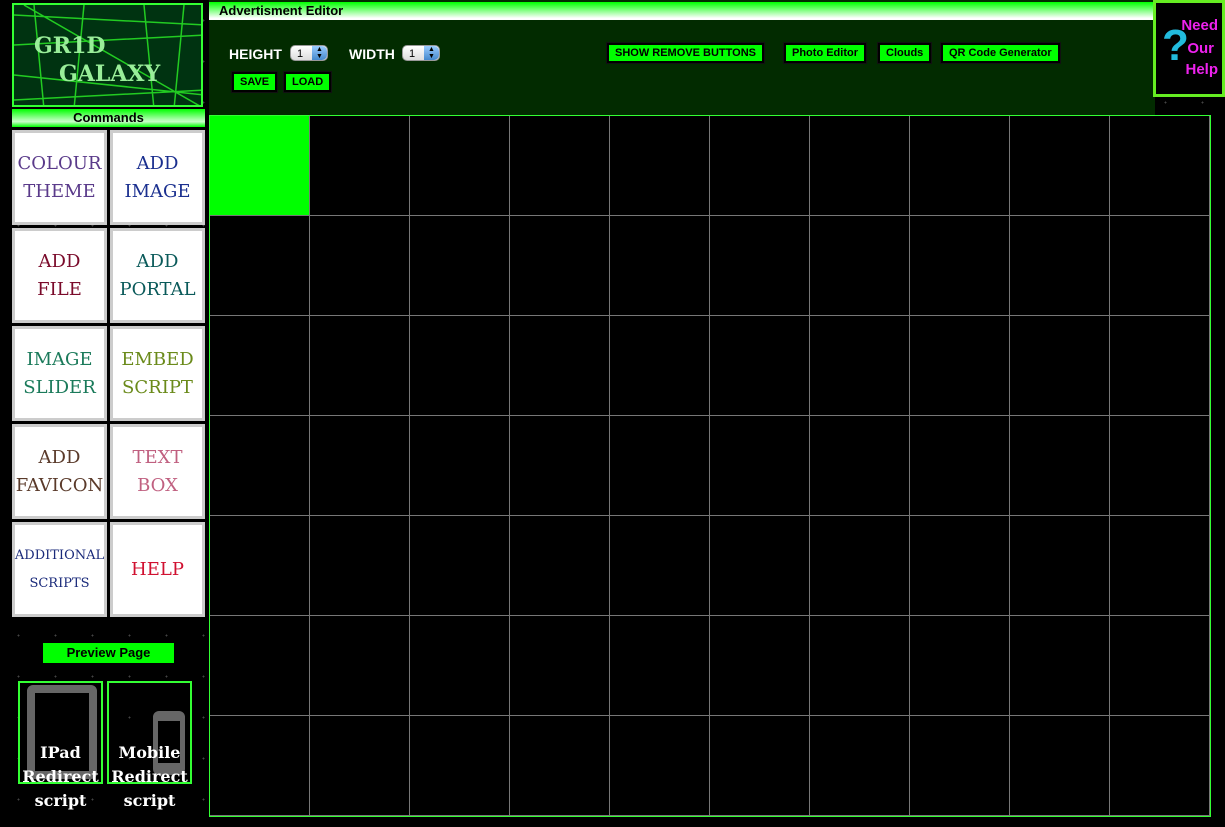 Image resolution: width=1225 pixels, height=827 pixels. What do you see at coordinates (157, 569) in the screenshot?
I see `command-help: HELP` at bounding box center [157, 569].